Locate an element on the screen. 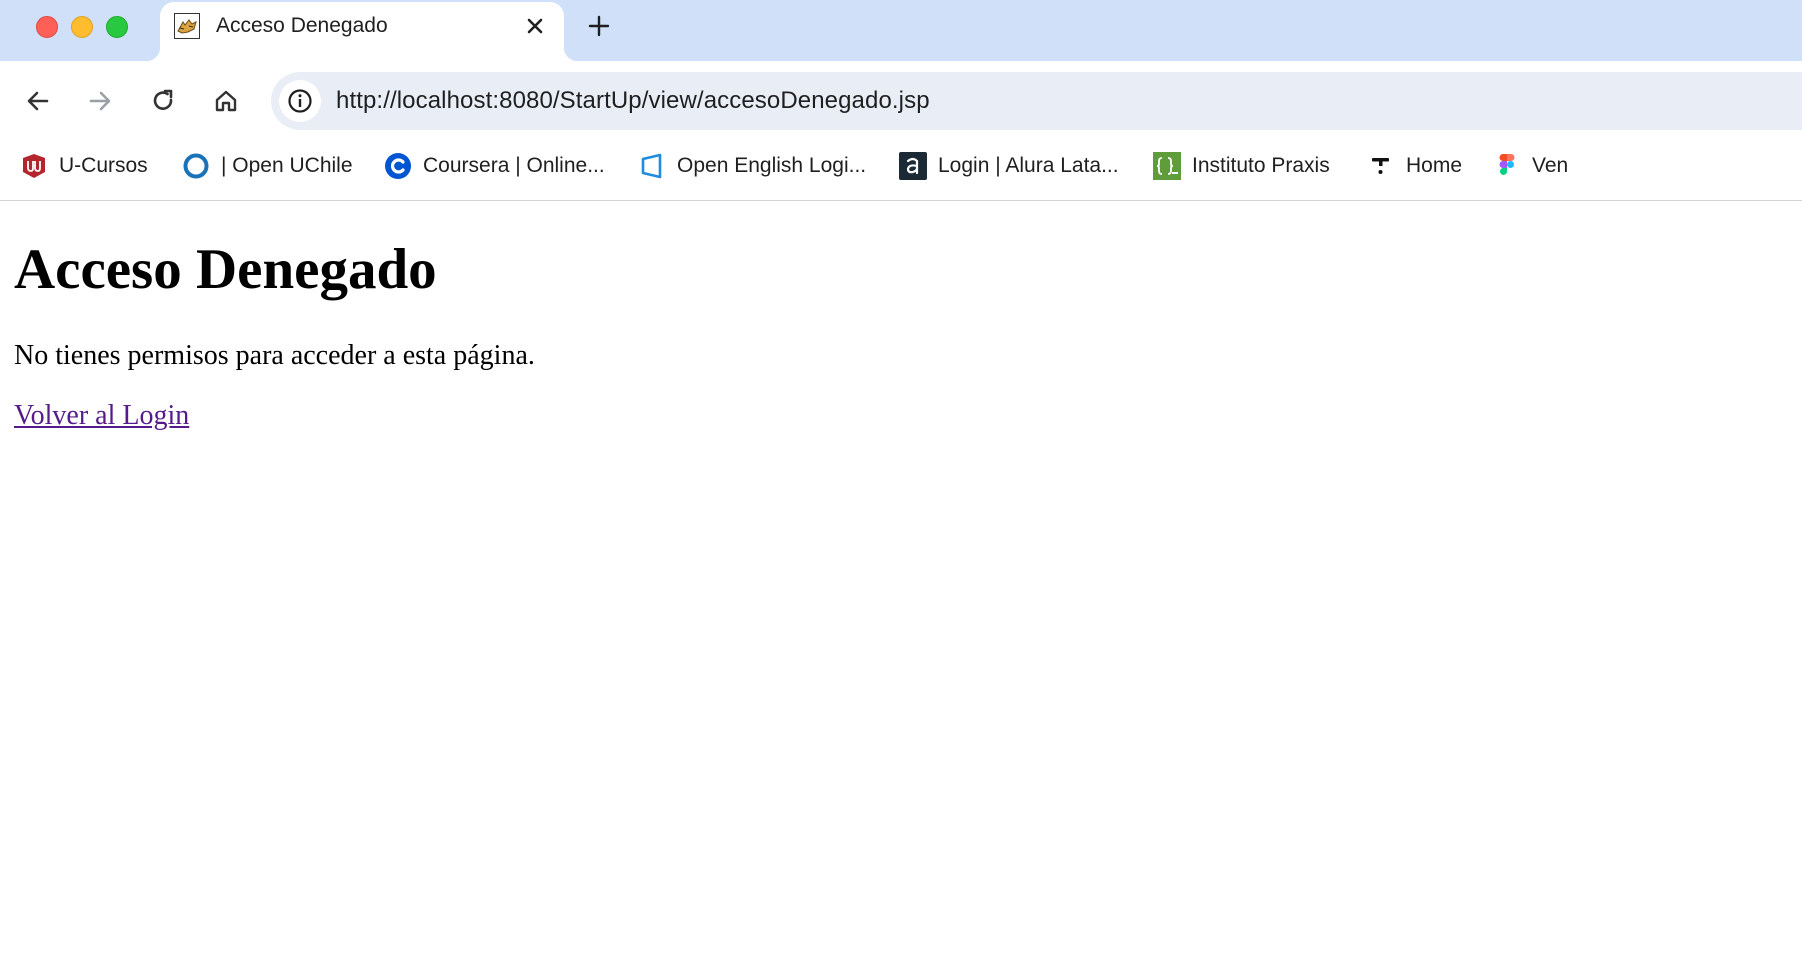 The width and height of the screenshot is (1802, 964). back-arrow-icon is located at coordinates (38, 101).